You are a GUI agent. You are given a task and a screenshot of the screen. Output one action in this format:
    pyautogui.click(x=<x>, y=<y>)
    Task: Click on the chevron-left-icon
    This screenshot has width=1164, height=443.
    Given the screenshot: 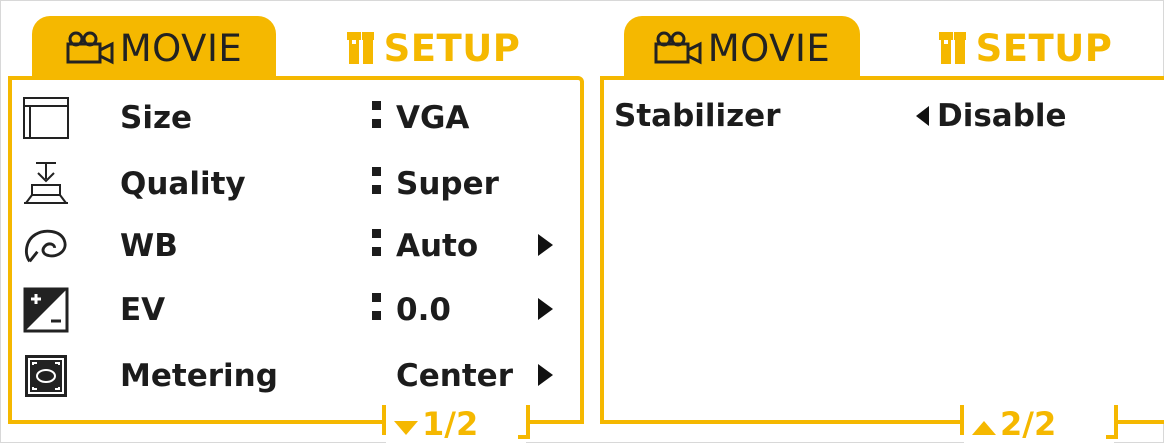 What is the action you would take?
    pyautogui.click(x=926, y=116)
    